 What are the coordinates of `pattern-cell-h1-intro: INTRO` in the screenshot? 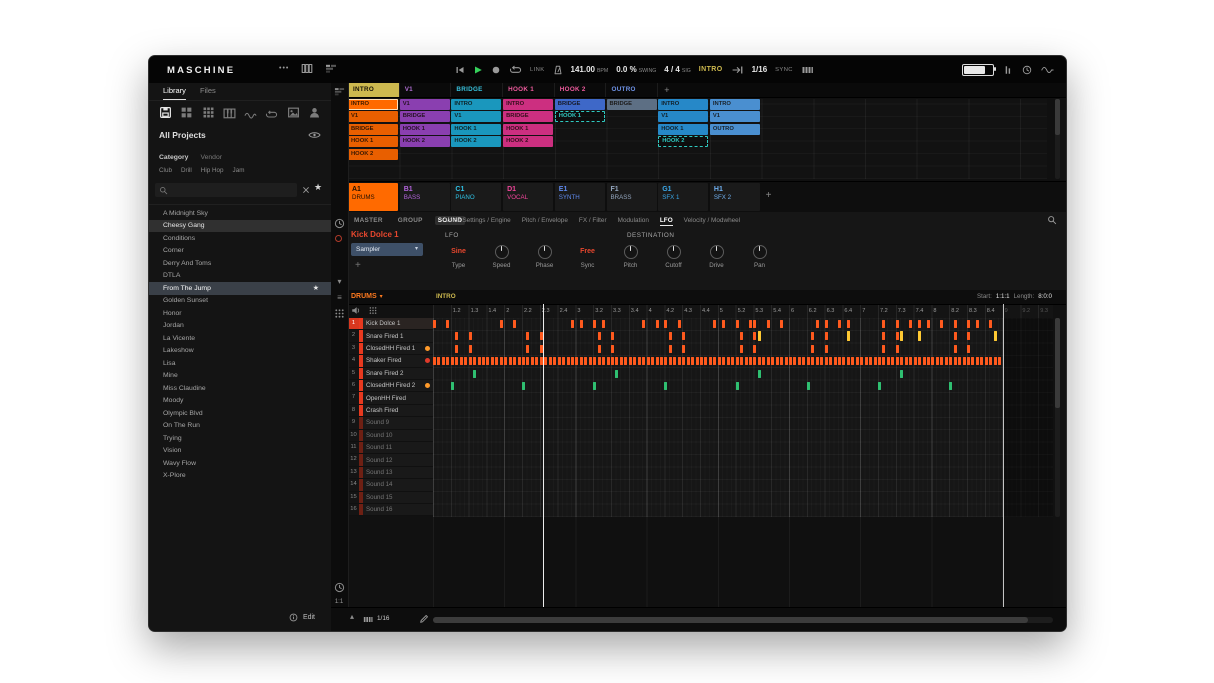 It's located at (734, 105).